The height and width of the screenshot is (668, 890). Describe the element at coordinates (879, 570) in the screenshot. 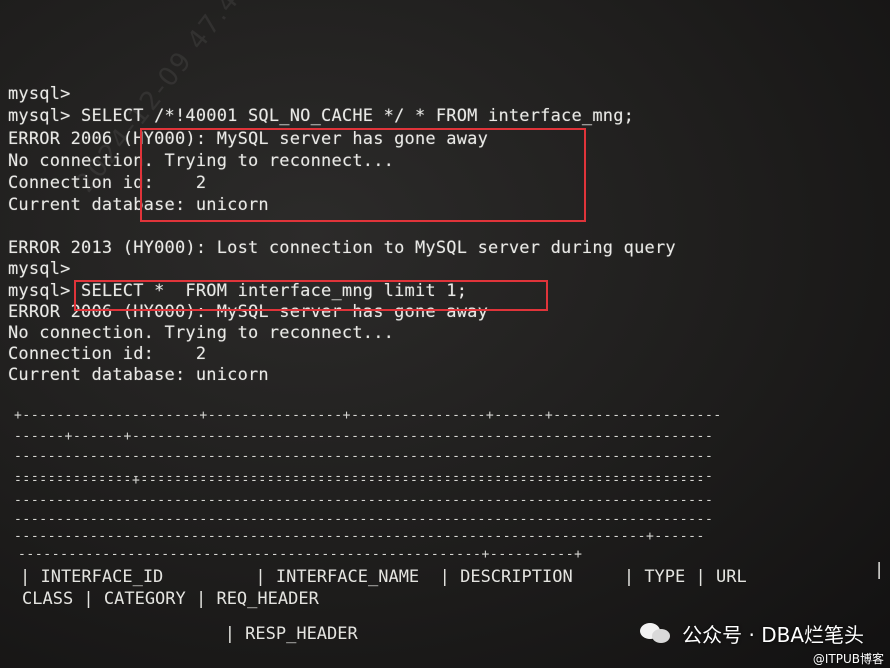

I see `trailing-pipe: |` at that location.